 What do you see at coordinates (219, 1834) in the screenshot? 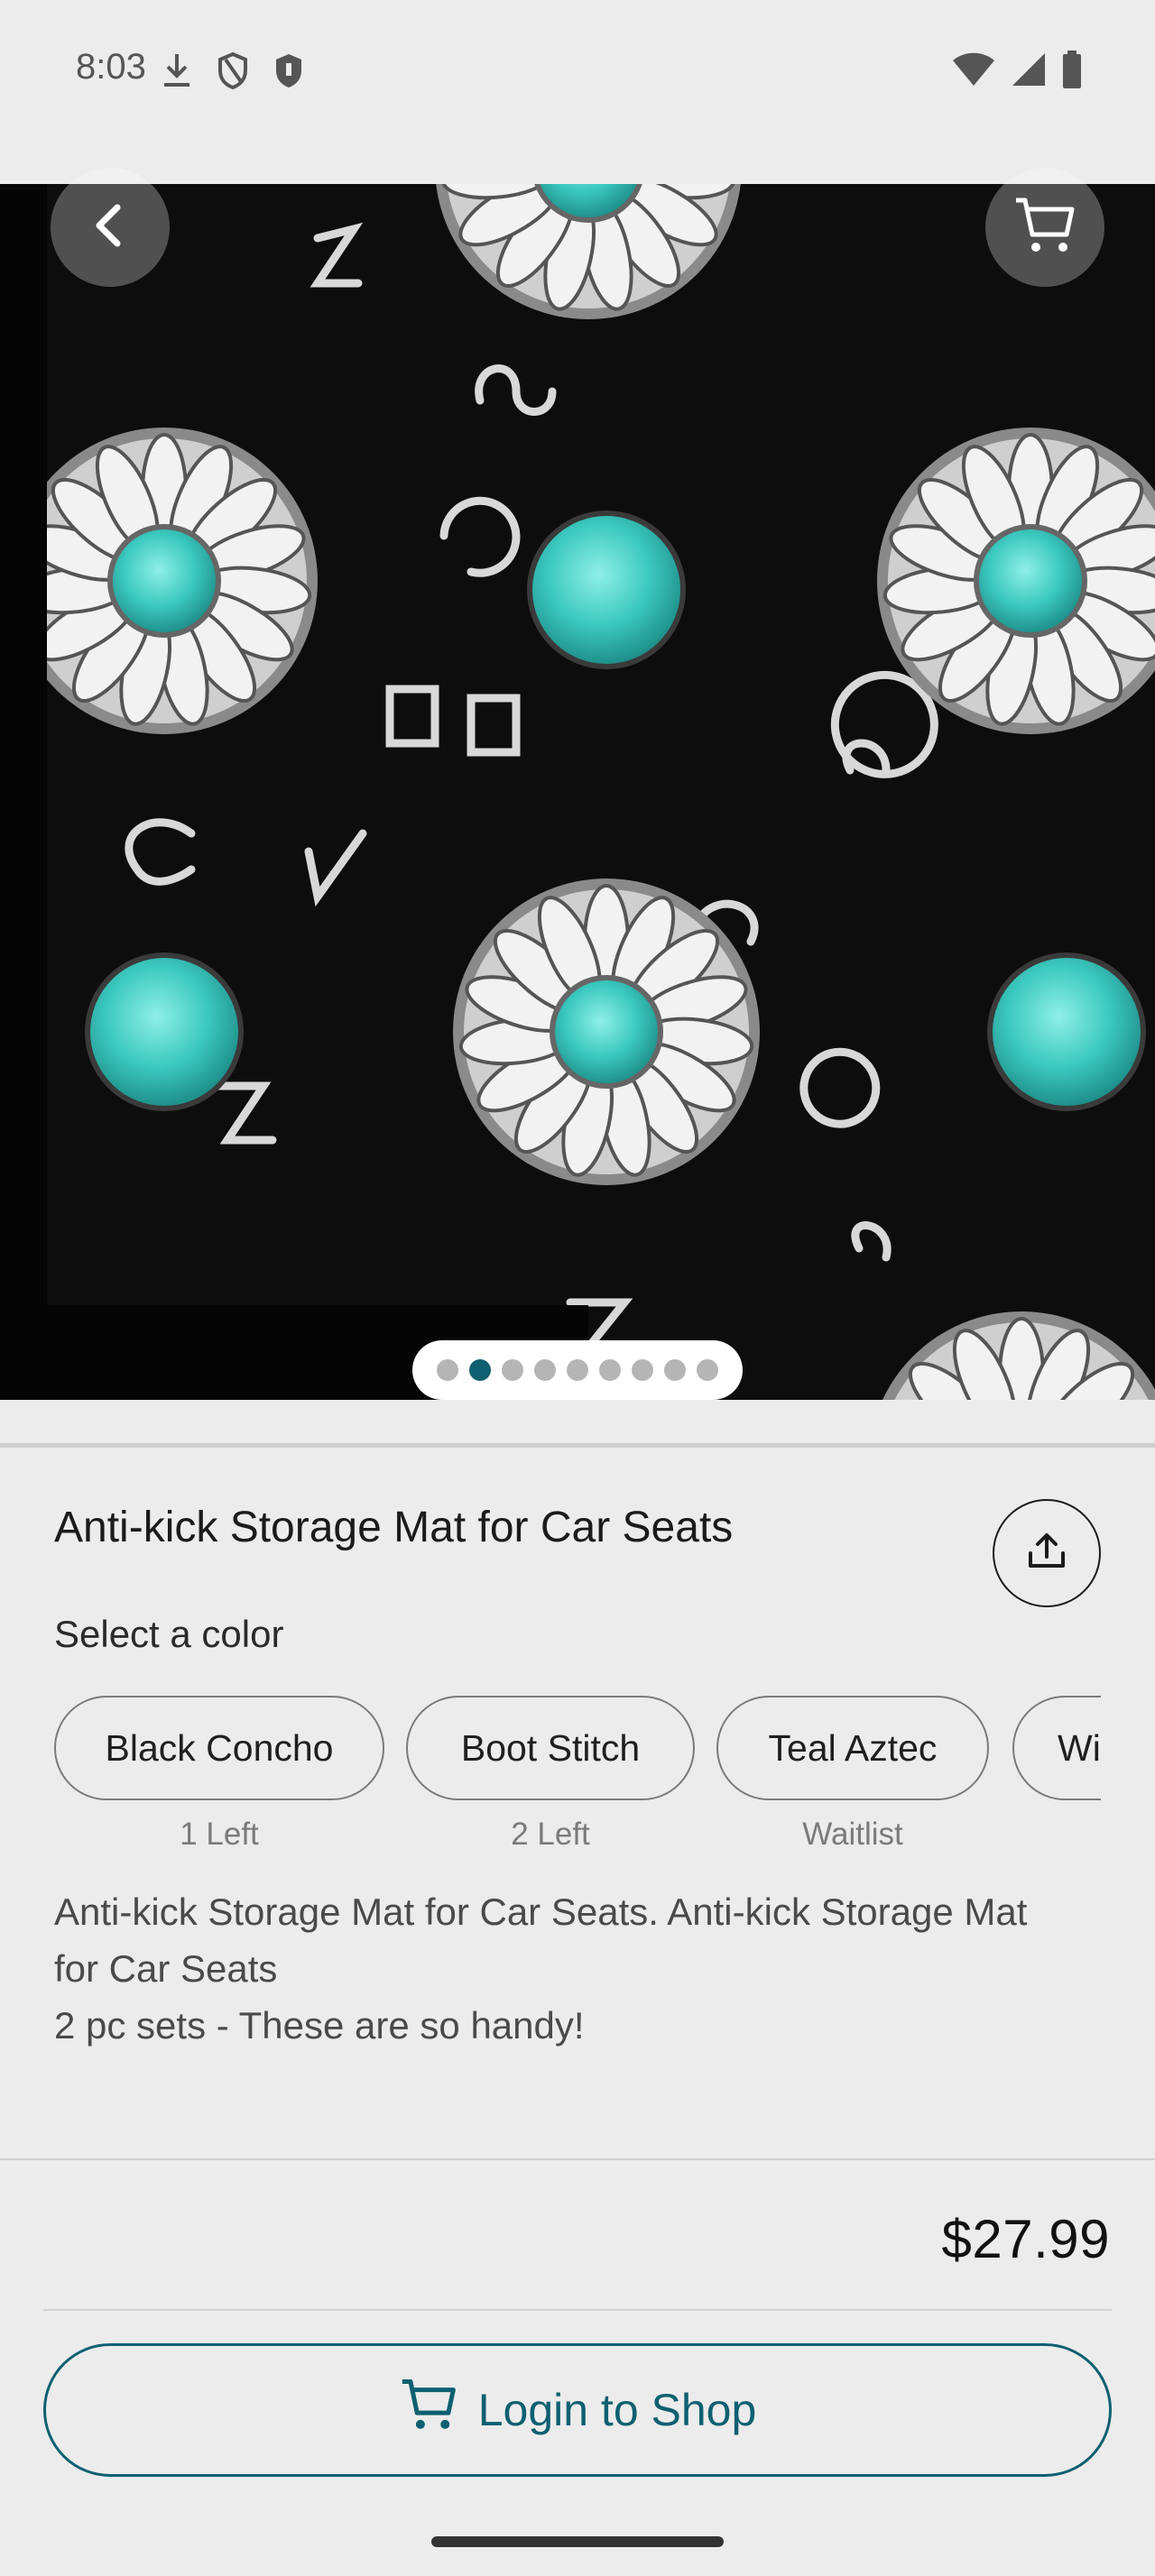
I see `stock-note: 1 Left` at bounding box center [219, 1834].